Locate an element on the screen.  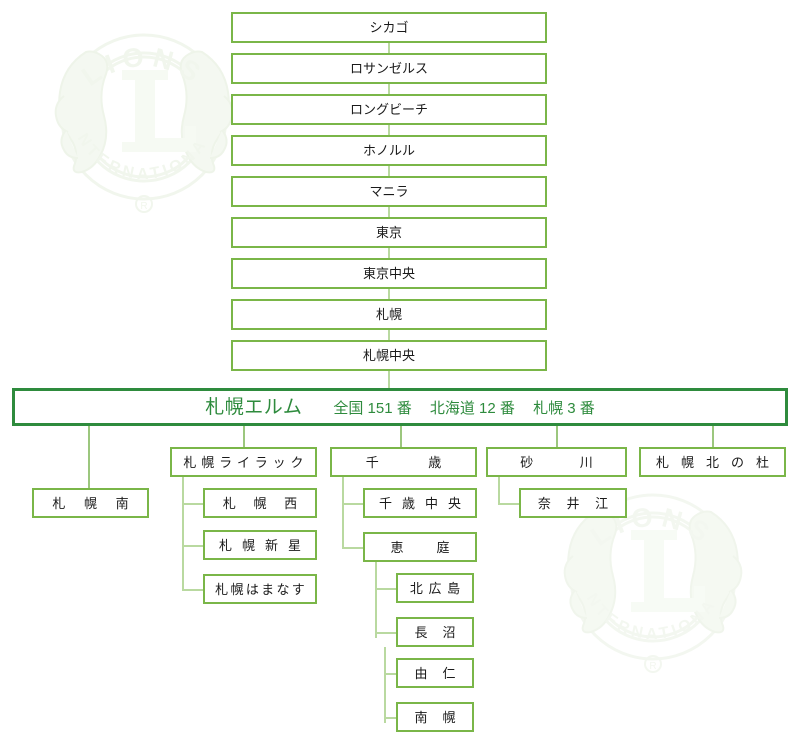
node-label: 札幌北の杜 is located at coordinates (712, 462).